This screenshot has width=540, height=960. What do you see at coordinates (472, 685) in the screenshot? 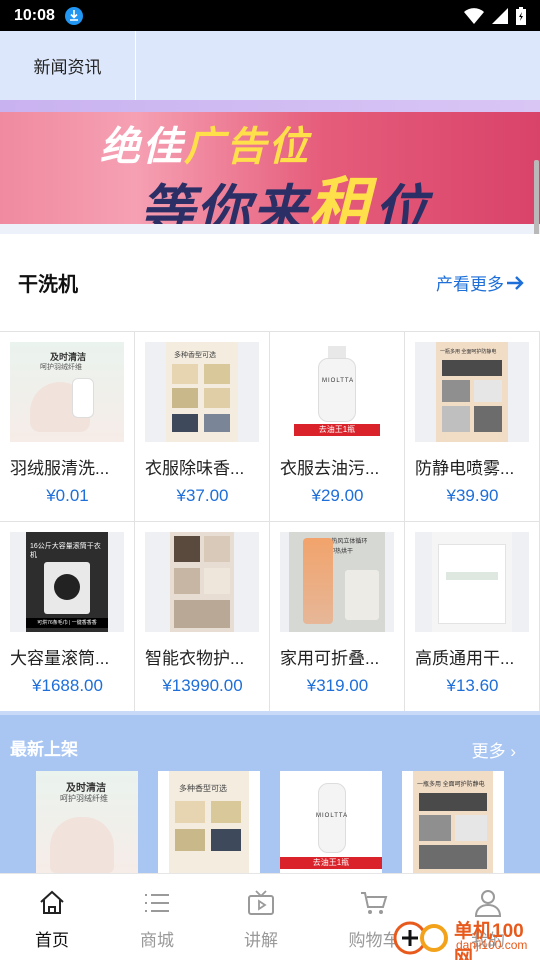
I see `product-price: ¥13.60` at bounding box center [472, 685].